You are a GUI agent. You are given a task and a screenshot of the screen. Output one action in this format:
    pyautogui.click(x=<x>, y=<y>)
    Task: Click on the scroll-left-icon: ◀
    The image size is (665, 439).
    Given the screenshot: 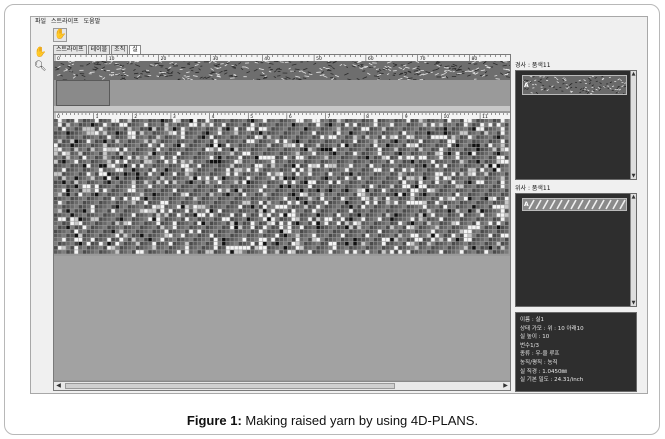 What is the action you would take?
    pyautogui.click(x=58, y=386)
    